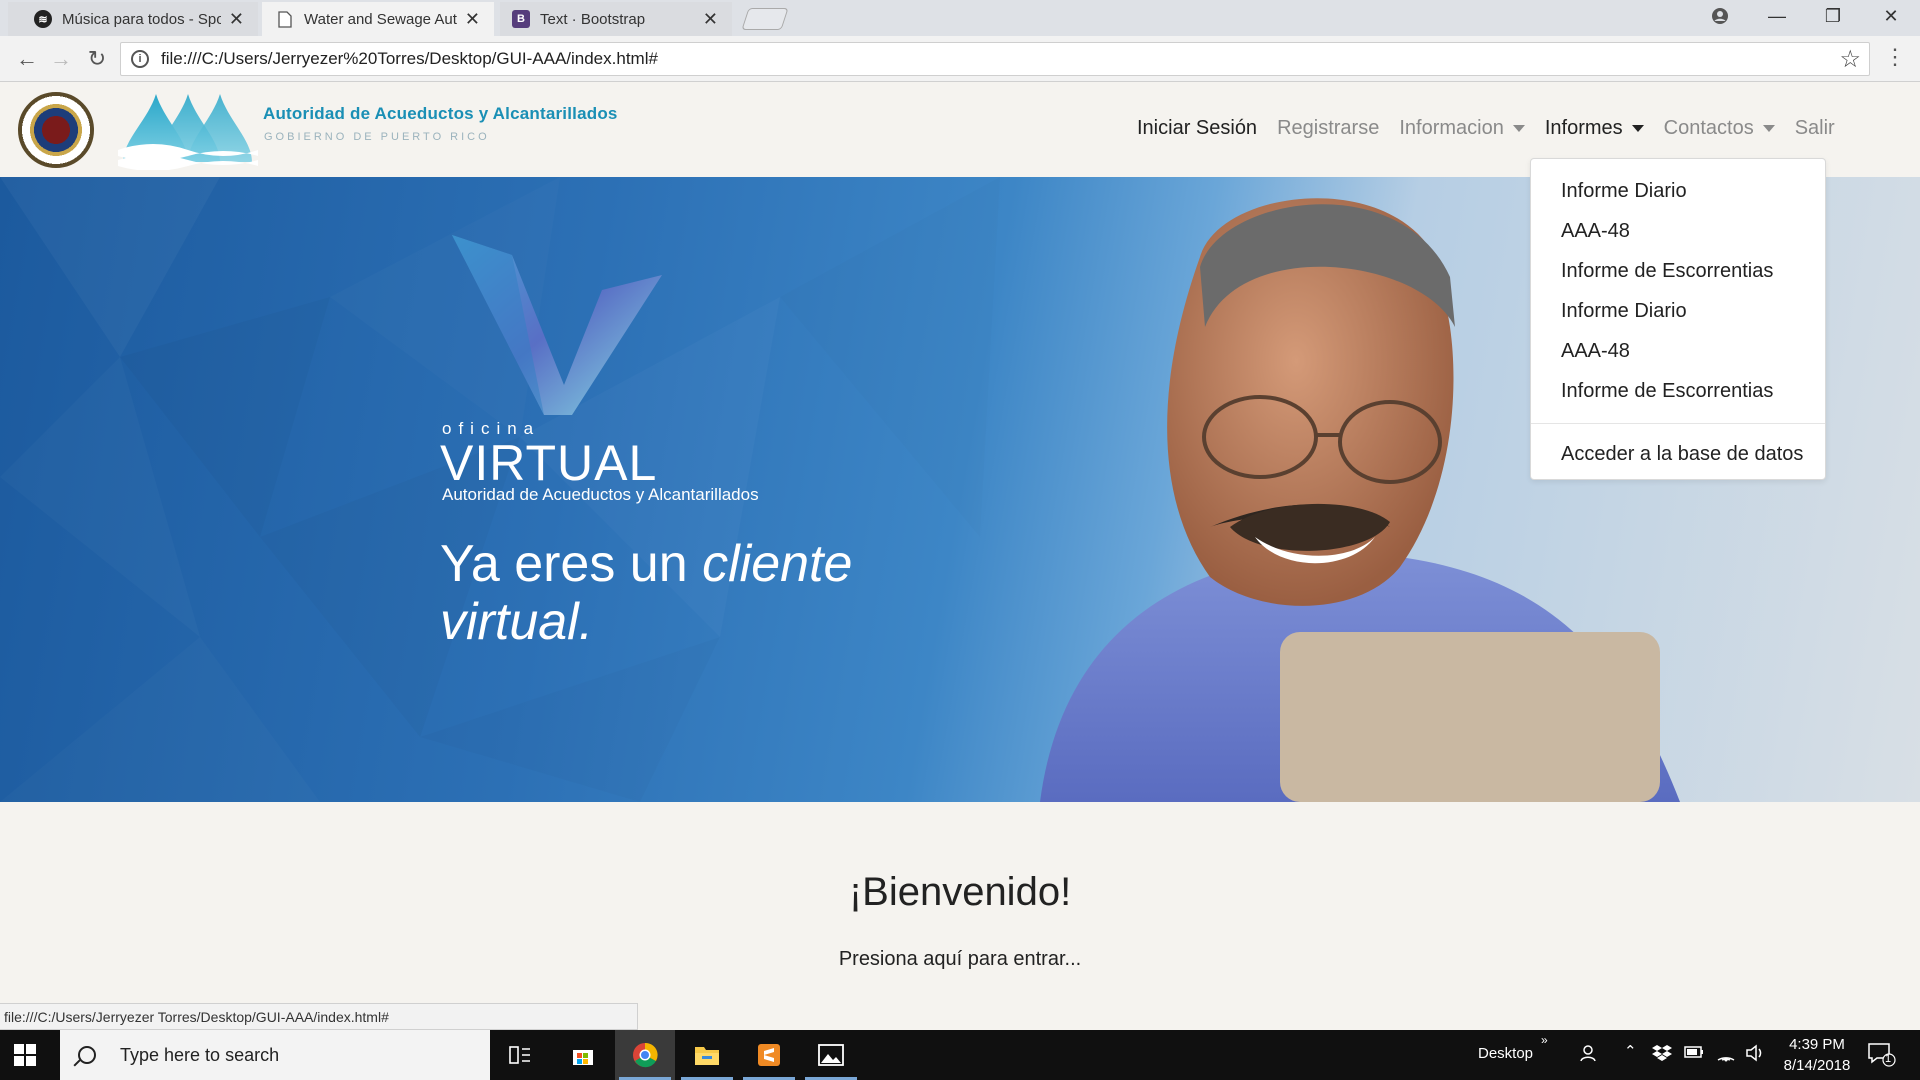 This screenshot has width=1920, height=1080. Describe the element at coordinates (583, 1055) in the screenshot. I see `store-icon` at that location.